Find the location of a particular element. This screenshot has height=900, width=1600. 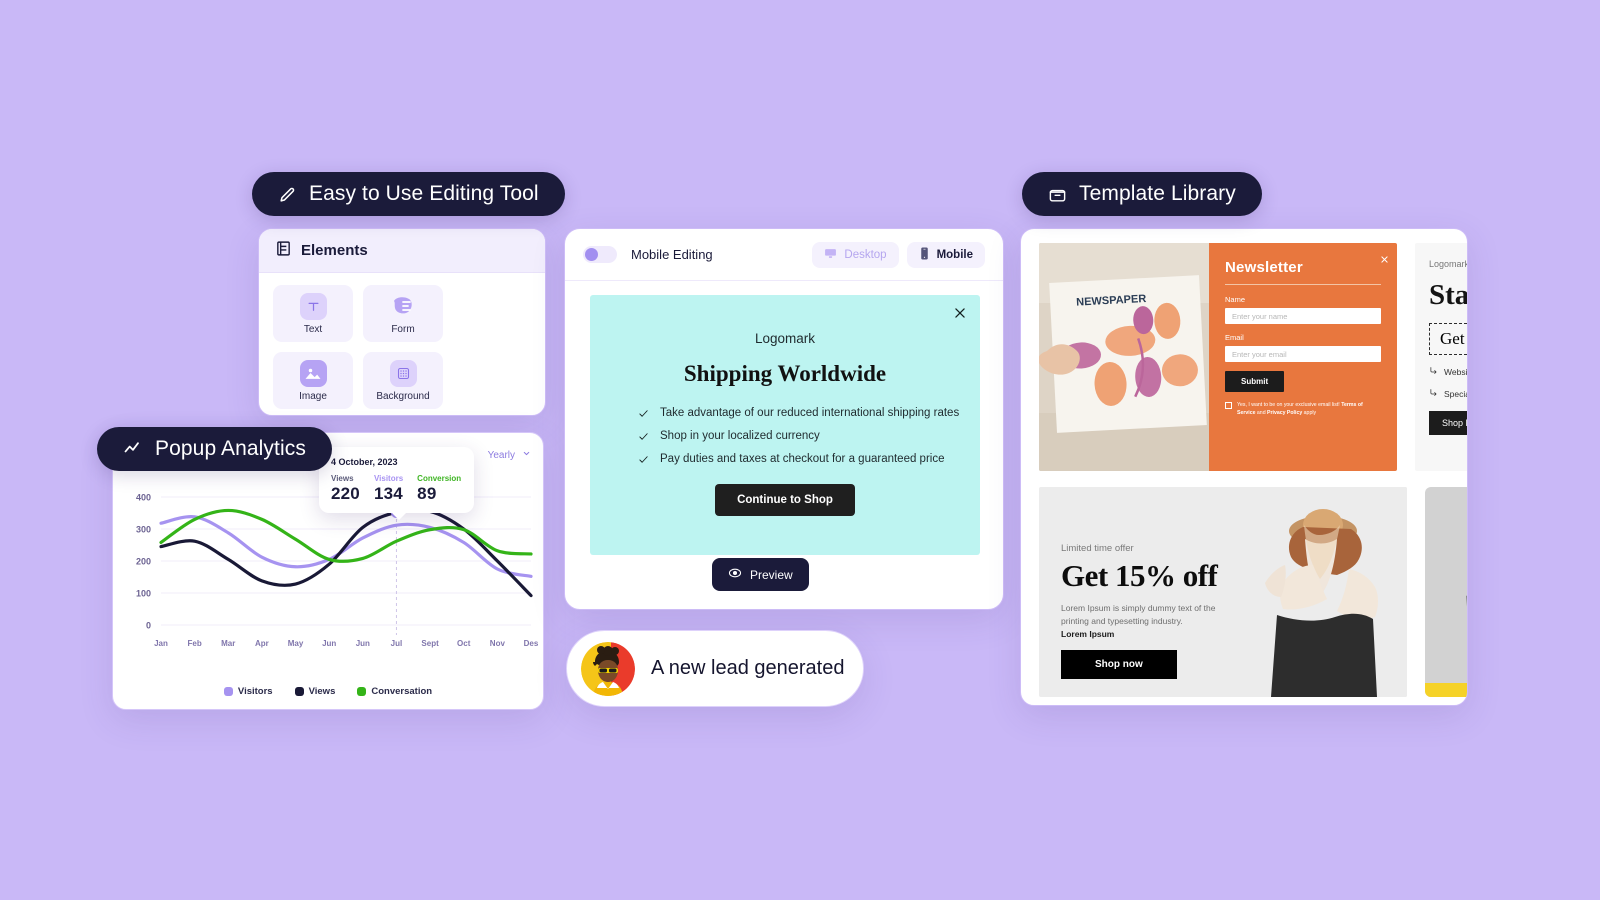

start-card-shop-now-button: Shop Now is located at coordinates (1448, 423).